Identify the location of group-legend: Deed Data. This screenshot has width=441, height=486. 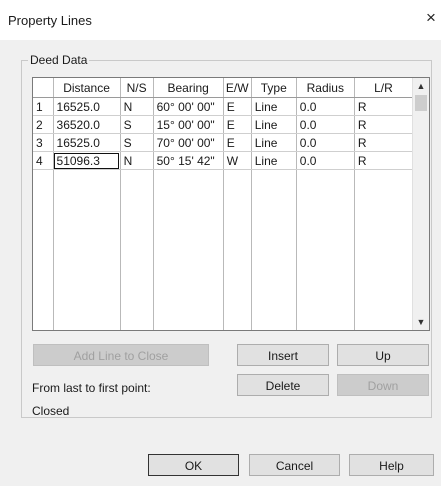
(59, 60).